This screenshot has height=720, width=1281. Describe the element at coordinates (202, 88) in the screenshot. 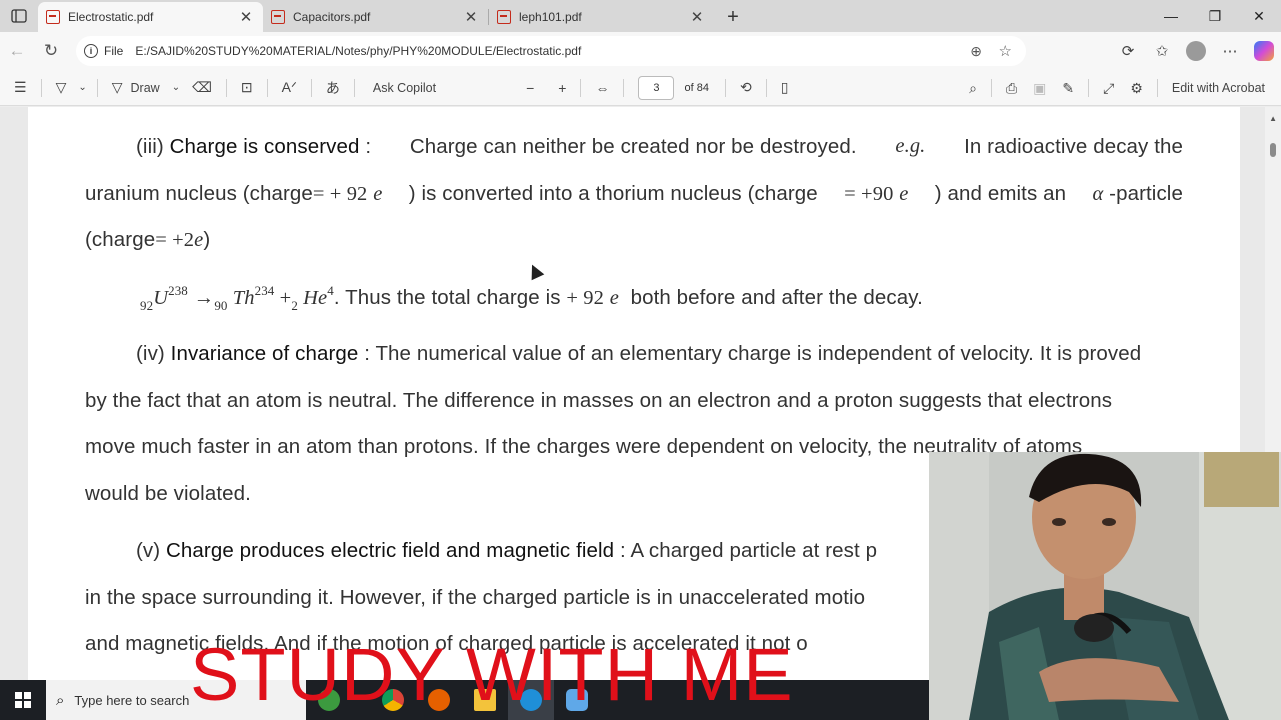

I see `eraser-icon: ⌫` at that location.